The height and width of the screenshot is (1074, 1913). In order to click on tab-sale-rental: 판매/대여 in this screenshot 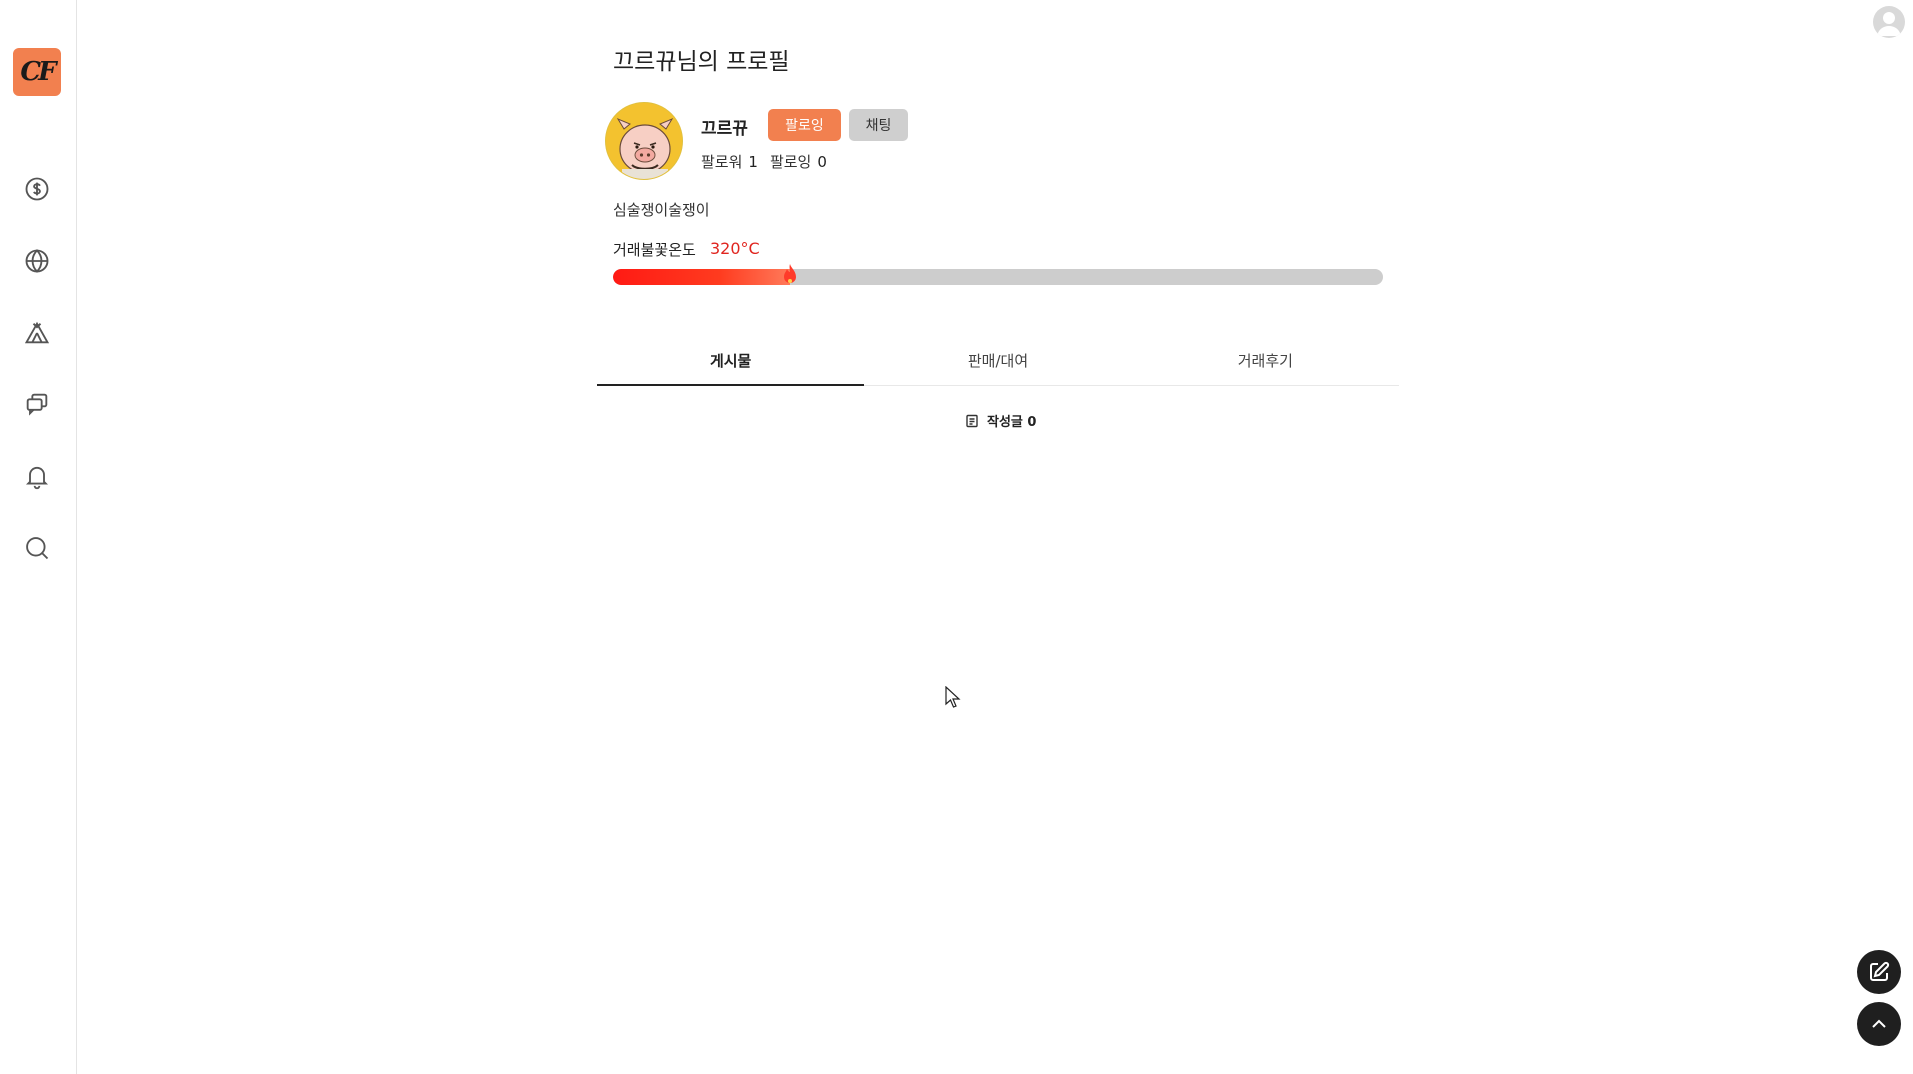, I will do `click(997, 360)`.